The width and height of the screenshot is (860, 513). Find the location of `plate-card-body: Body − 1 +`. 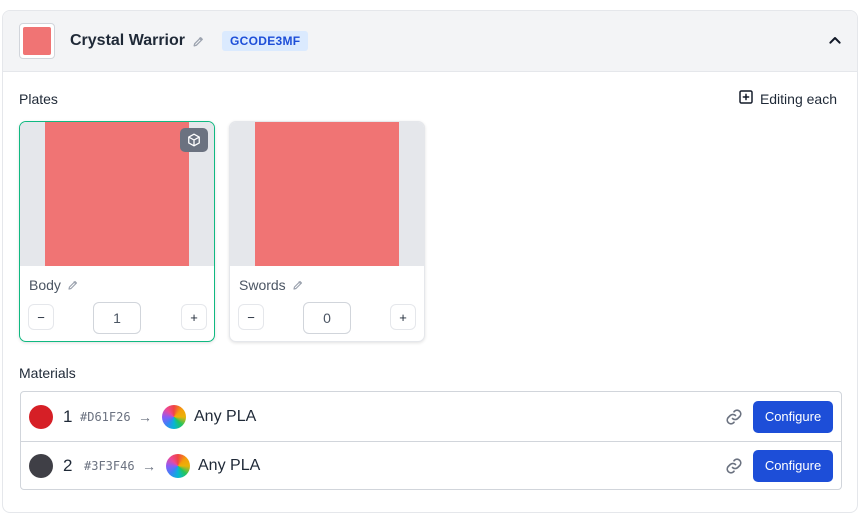

plate-card-body: Body − 1 + is located at coordinates (117, 231).